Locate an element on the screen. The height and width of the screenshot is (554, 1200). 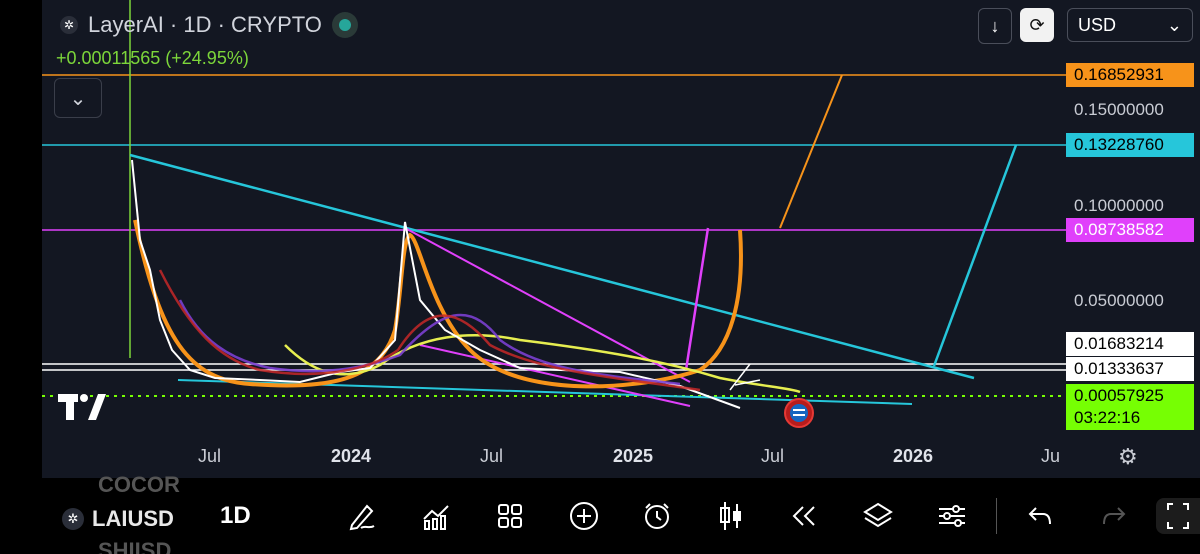
replay-rewind-icon is located at coordinates (804, 516).